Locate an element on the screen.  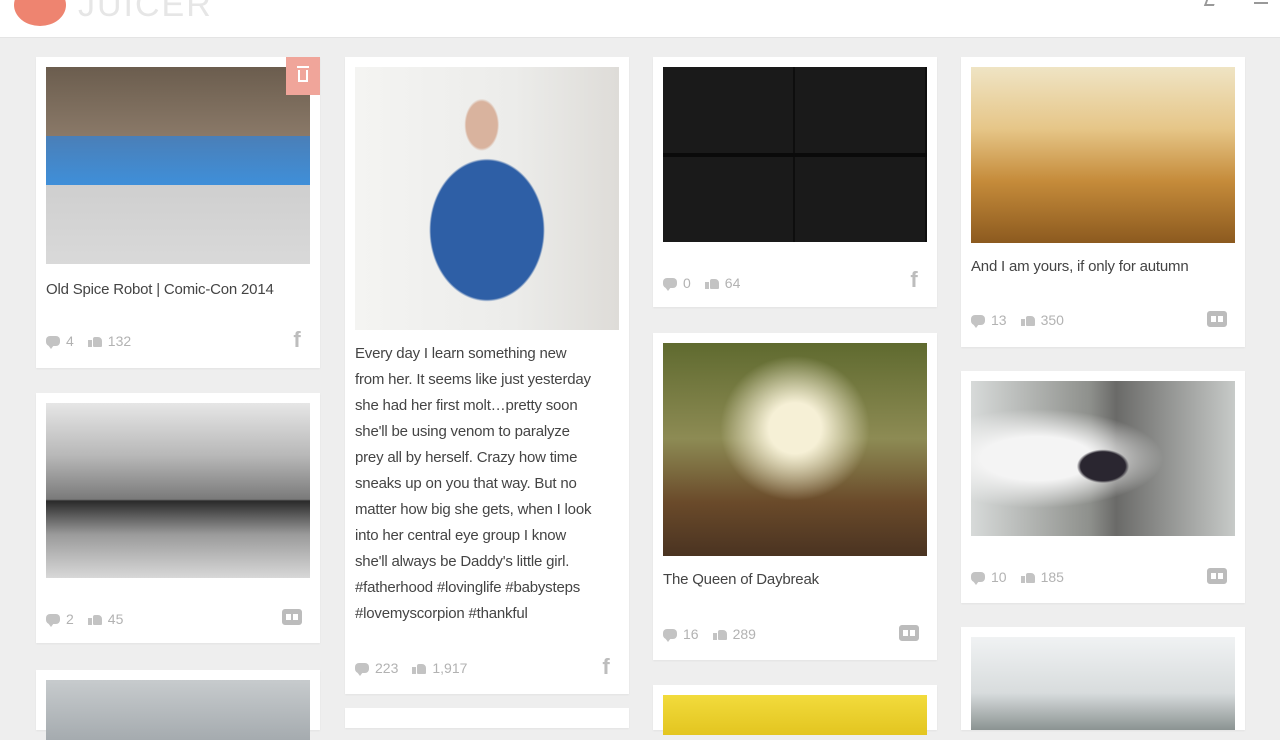
comment-count: 16 is located at coordinates (691, 634).